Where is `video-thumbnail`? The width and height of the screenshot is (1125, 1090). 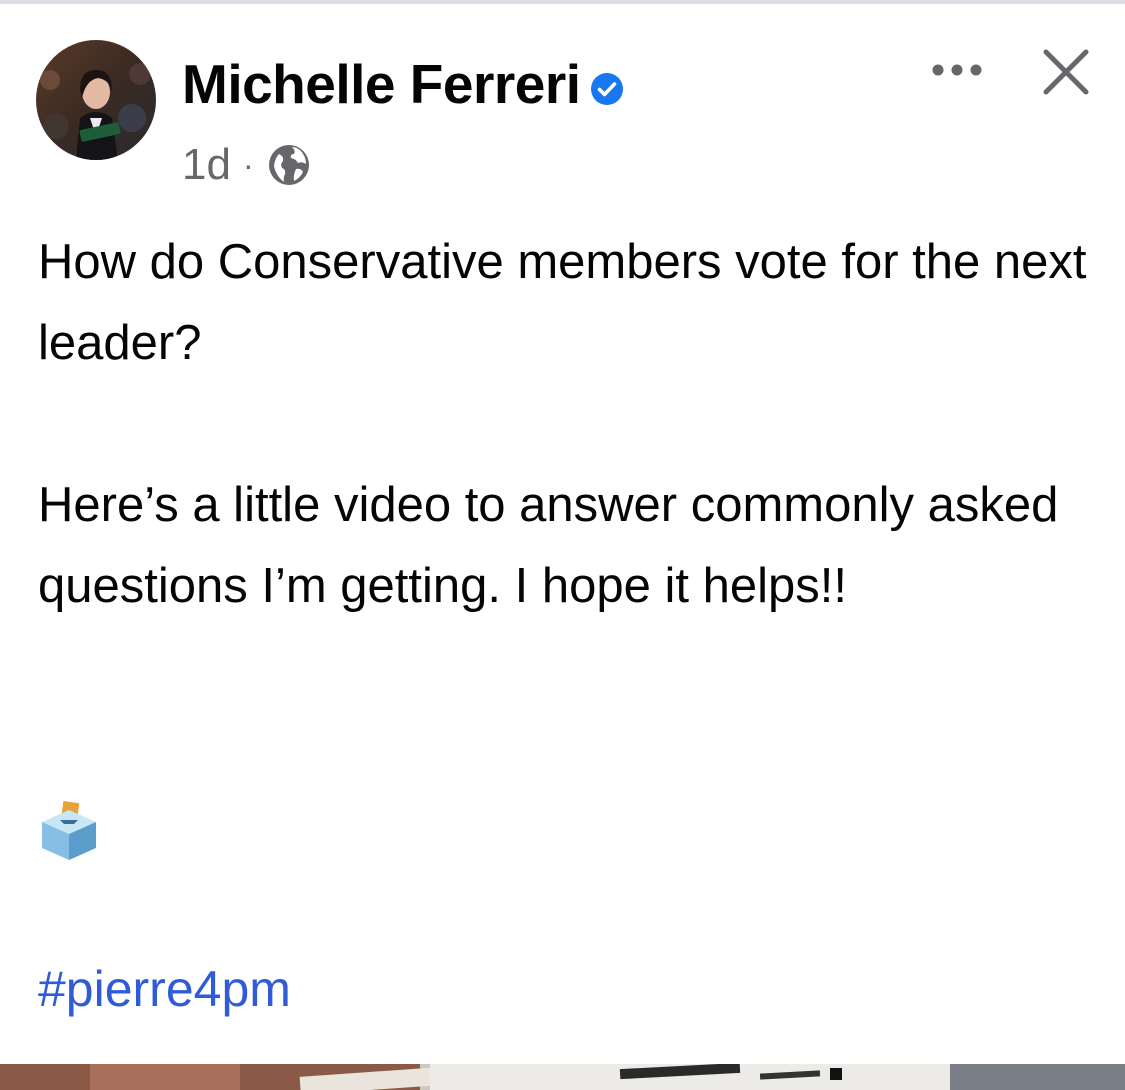
video-thumbnail is located at coordinates (562, 1077).